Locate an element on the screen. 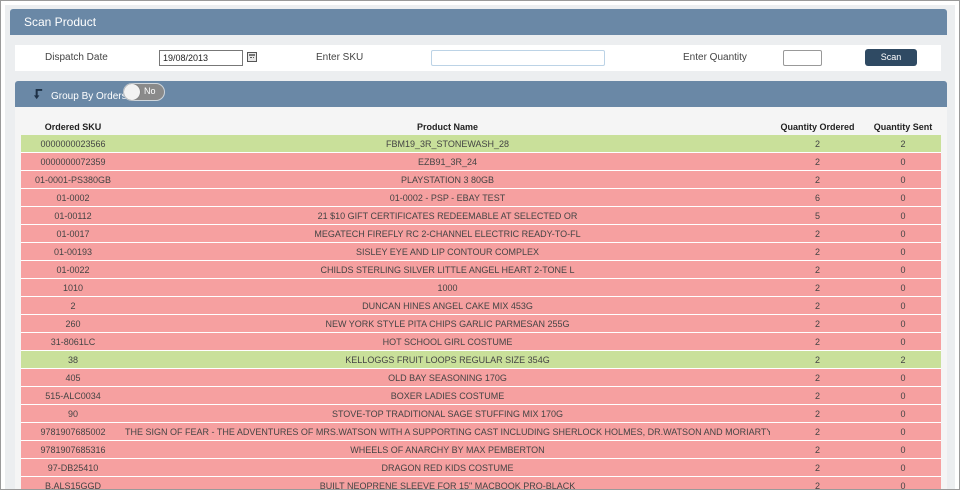  group-by-orders-label: Group By Orders: is located at coordinates (90, 96).